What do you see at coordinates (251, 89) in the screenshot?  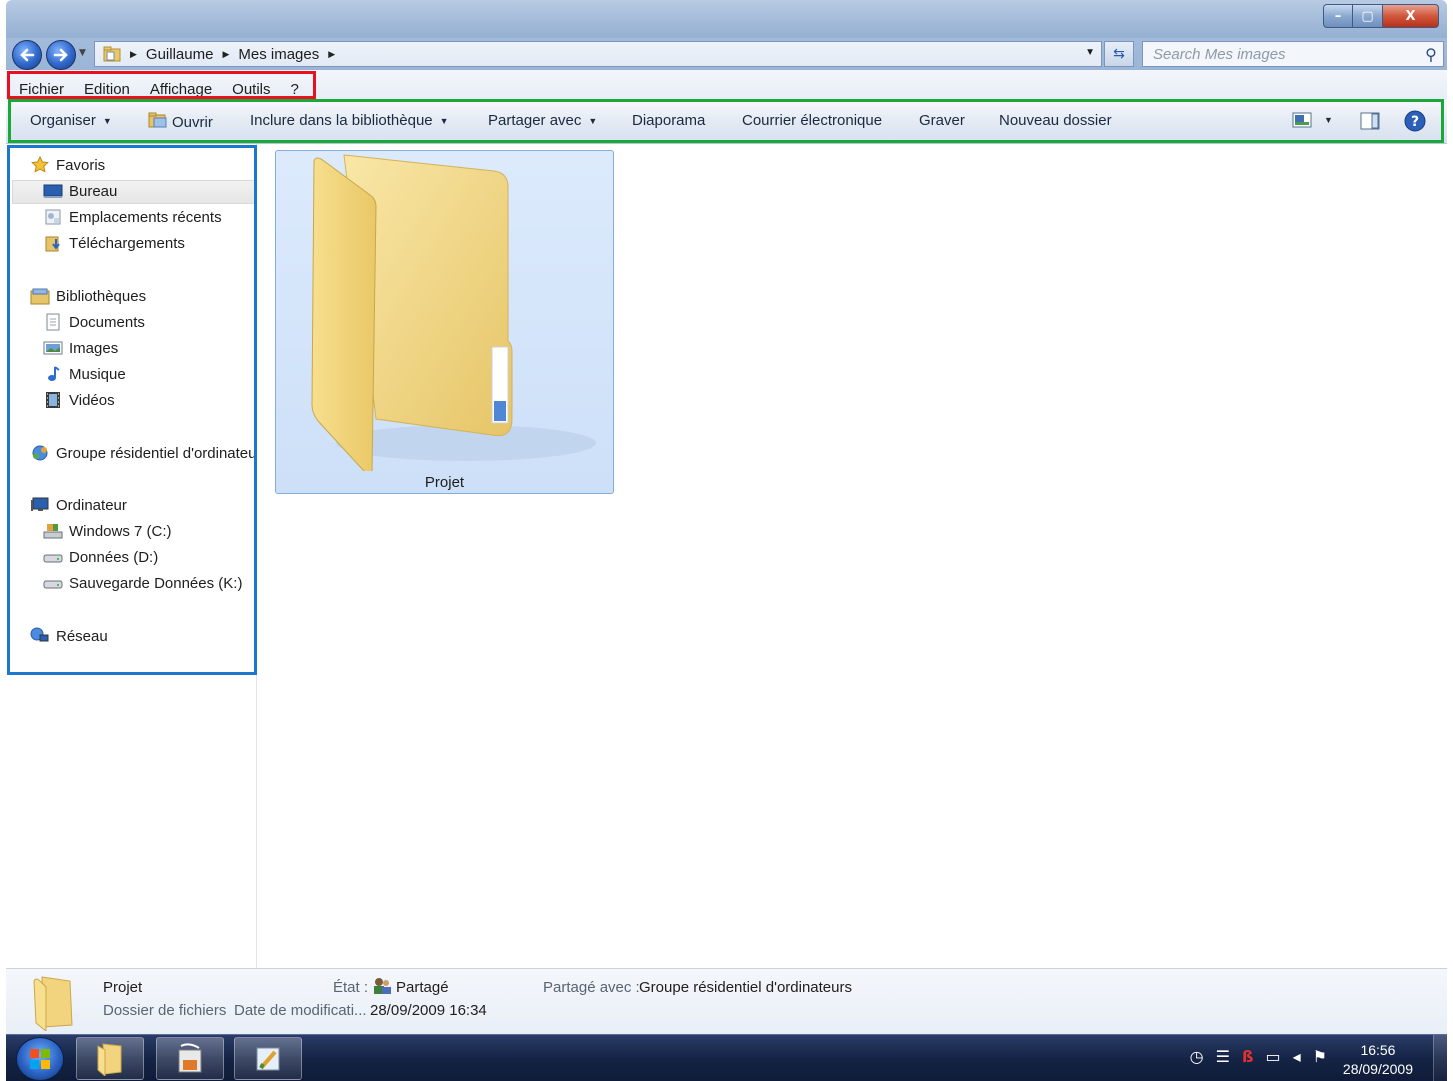 I see `menu-outils: Outils` at bounding box center [251, 89].